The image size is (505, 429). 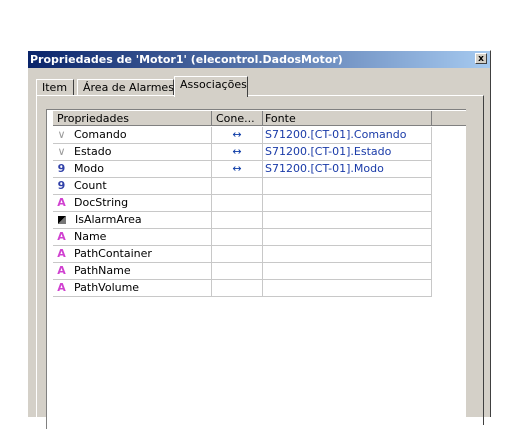 I want to click on tab-item: Item, so click(x=55, y=87).